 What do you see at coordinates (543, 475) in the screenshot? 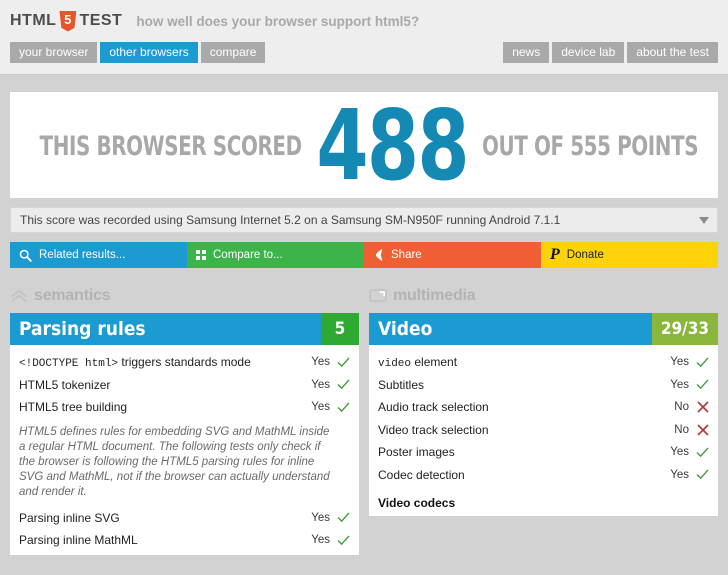
I see `table-row: Codec detection Yes` at bounding box center [543, 475].